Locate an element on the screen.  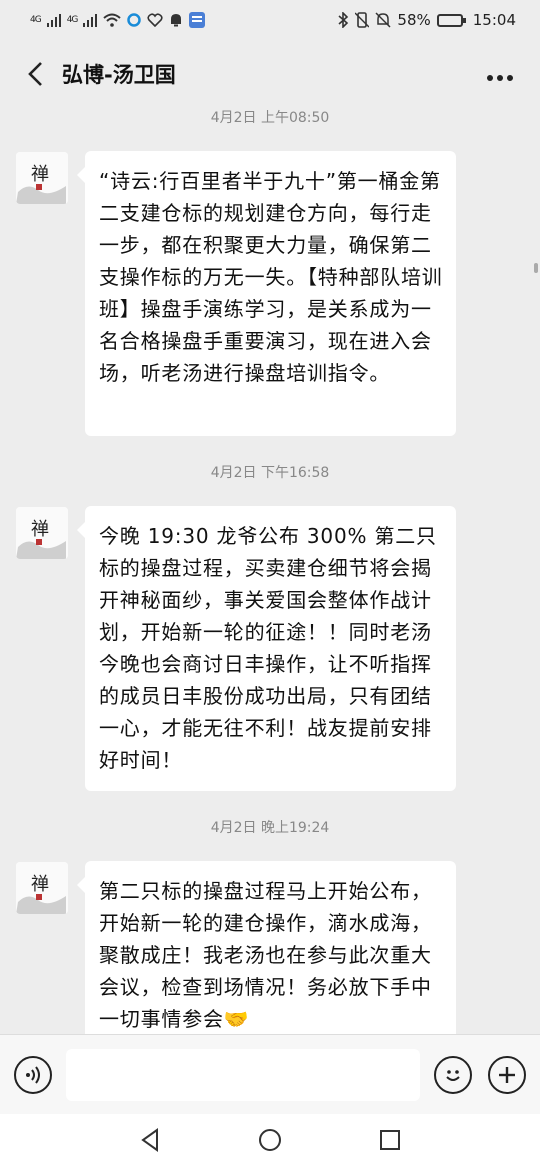
chevron-left-icon is located at coordinates (35, 74).